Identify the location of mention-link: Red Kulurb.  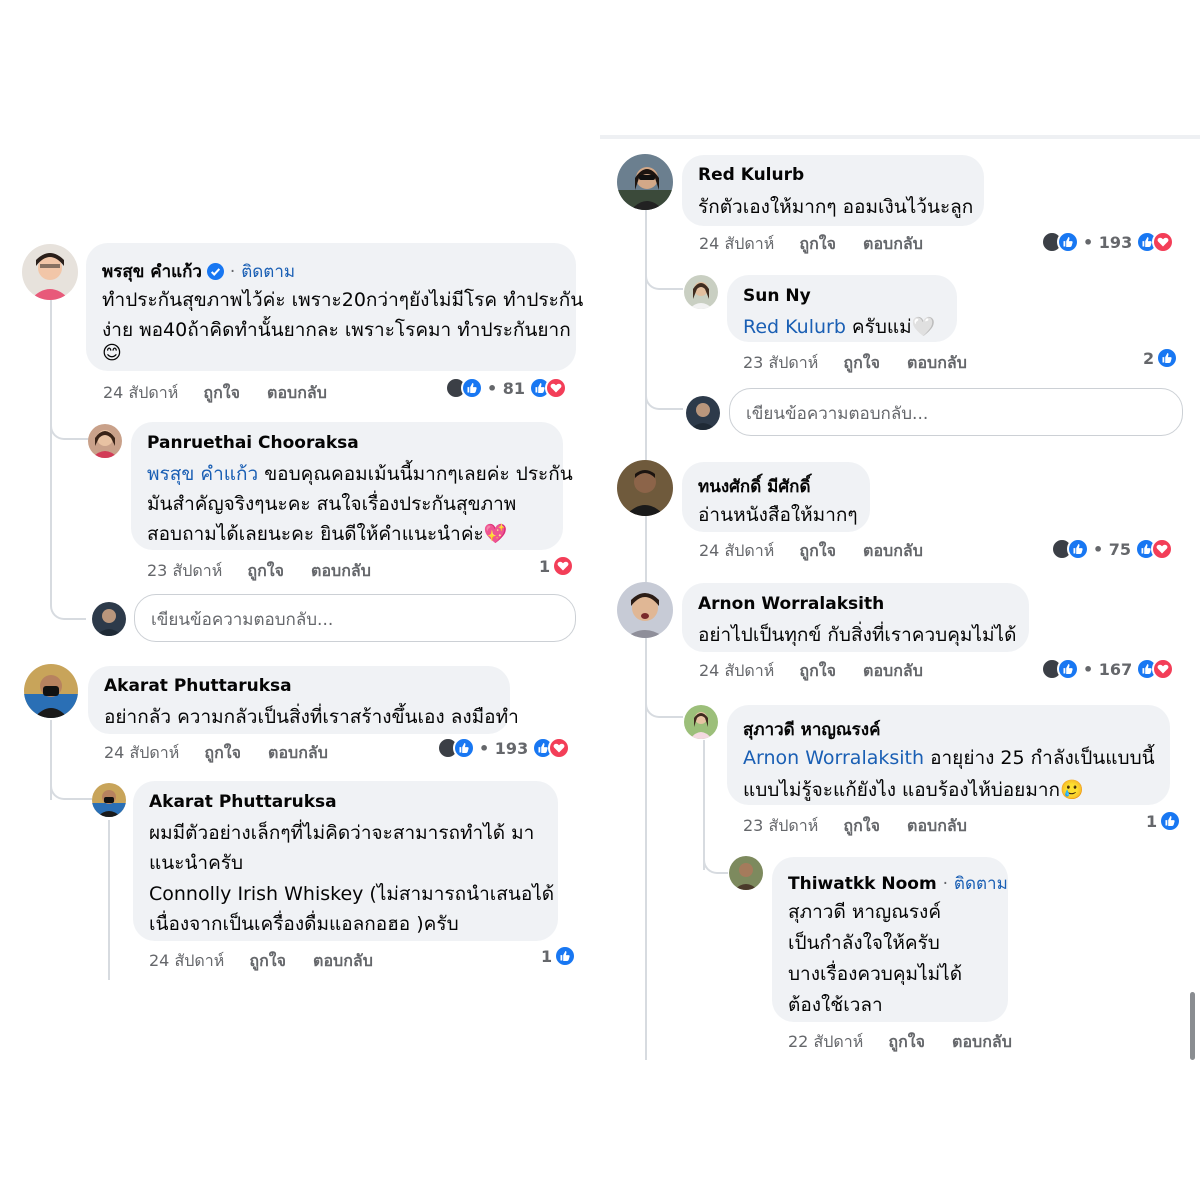
(794, 327).